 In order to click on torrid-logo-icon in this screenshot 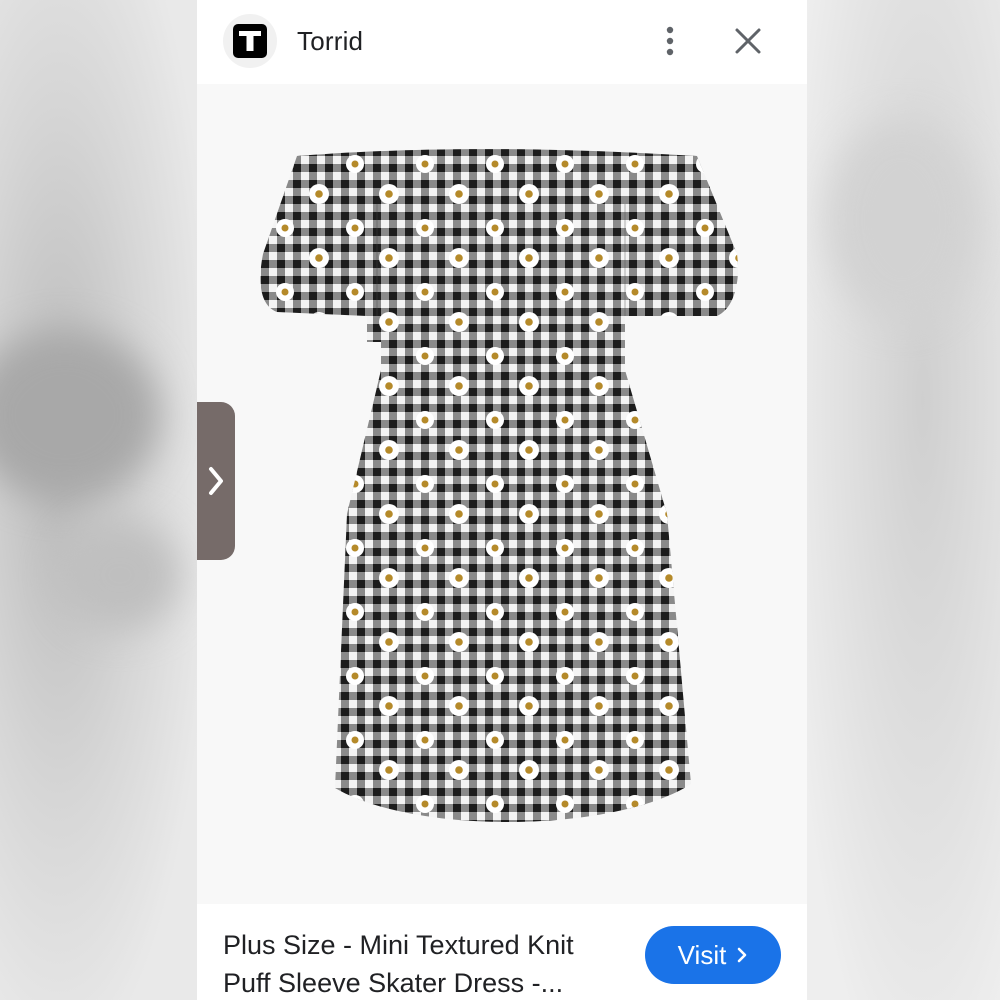, I will do `click(250, 41)`.